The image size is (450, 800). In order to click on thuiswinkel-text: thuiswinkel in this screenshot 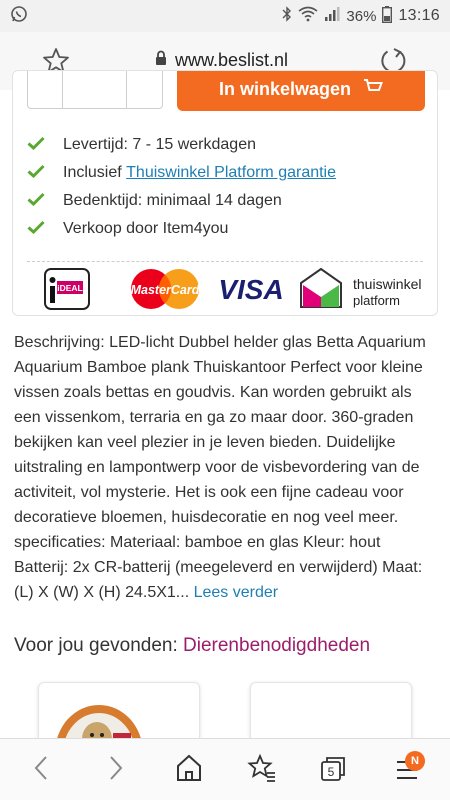, I will do `click(387, 284)`.